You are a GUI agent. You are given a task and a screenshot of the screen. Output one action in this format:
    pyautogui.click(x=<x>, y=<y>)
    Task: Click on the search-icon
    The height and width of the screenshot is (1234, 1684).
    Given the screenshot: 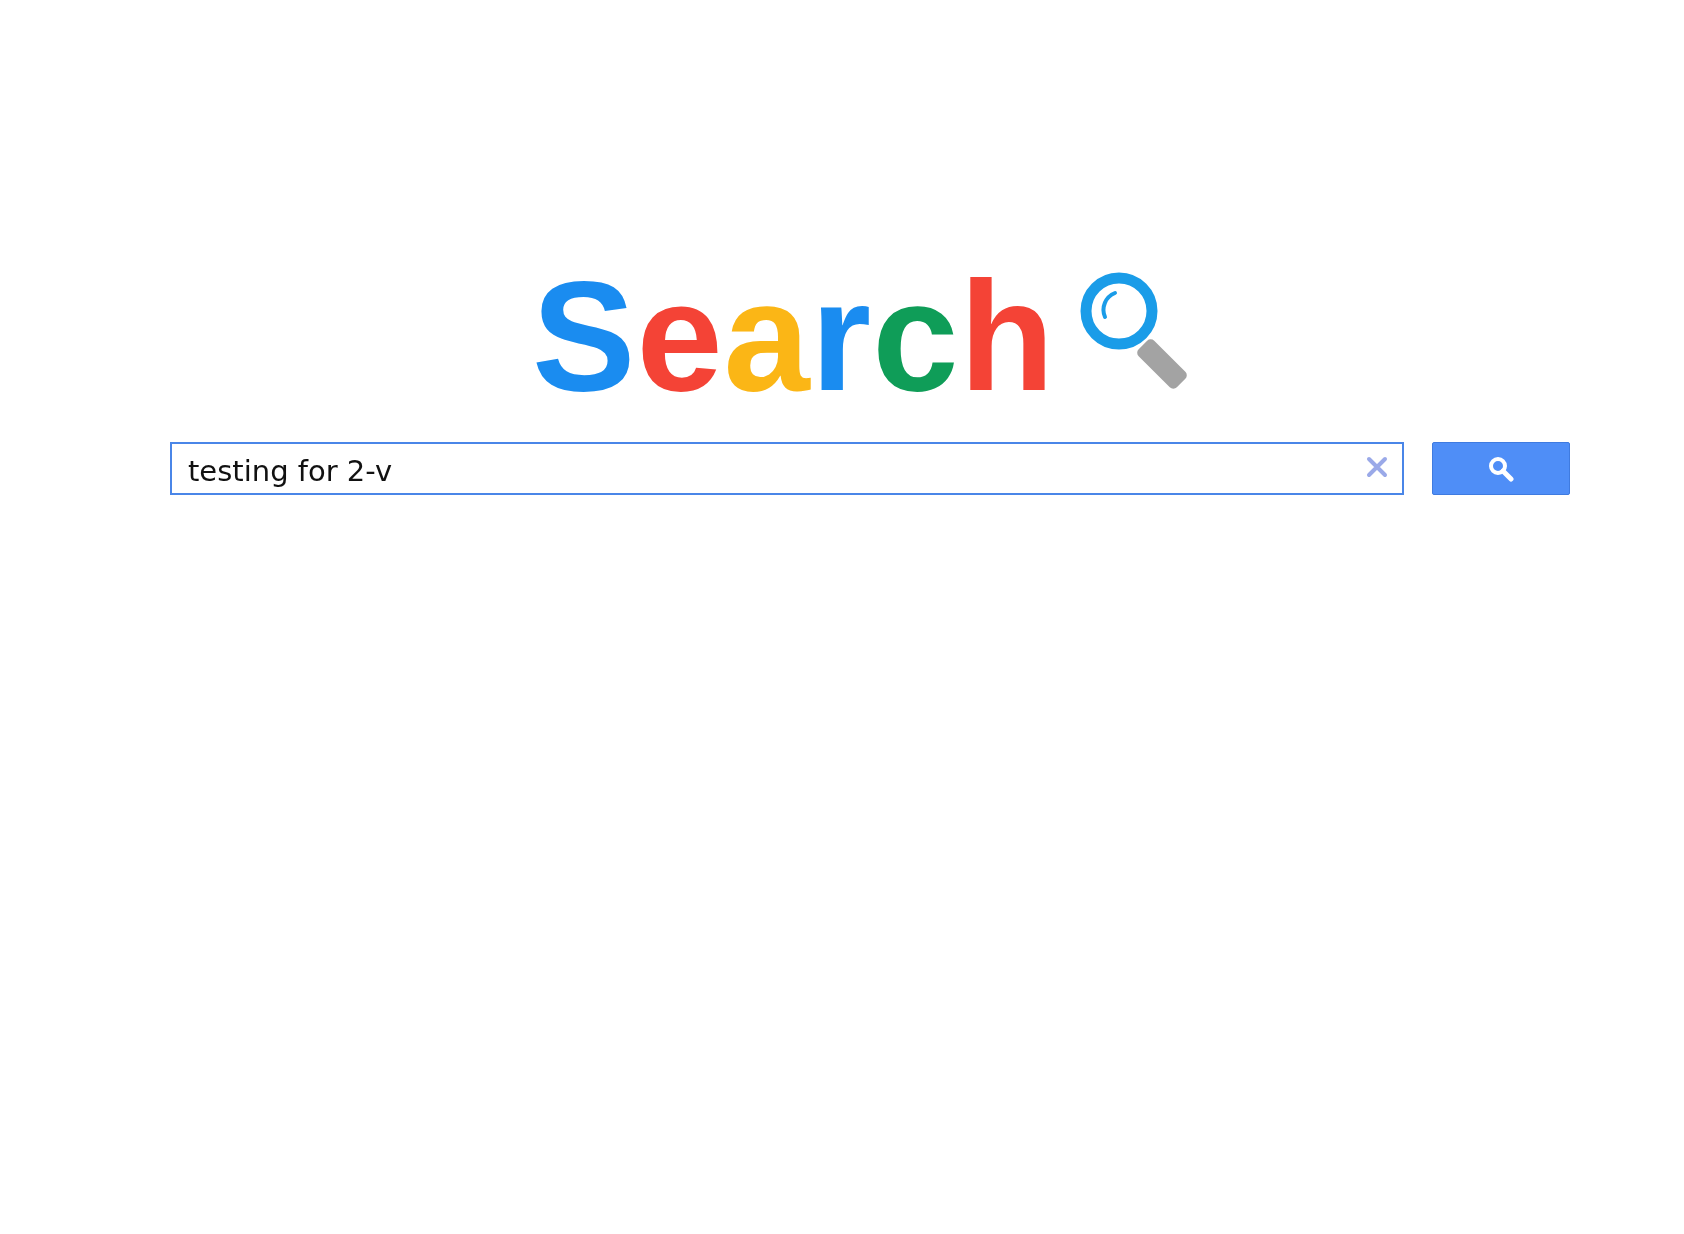 What is the action you would take?
    pyautogui.click(x=1501, y=468)
    